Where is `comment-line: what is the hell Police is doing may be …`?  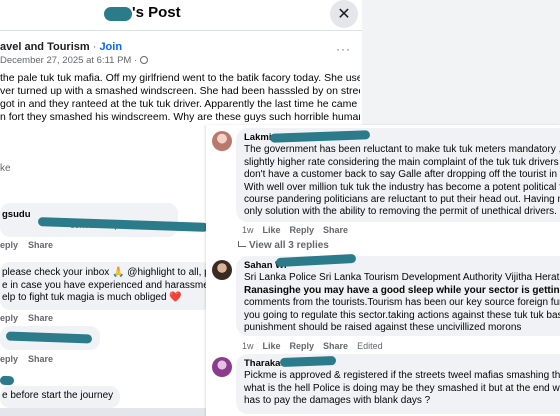 comment-line: what is the hell Police is doing may be … is located at coordinates (402, 388).